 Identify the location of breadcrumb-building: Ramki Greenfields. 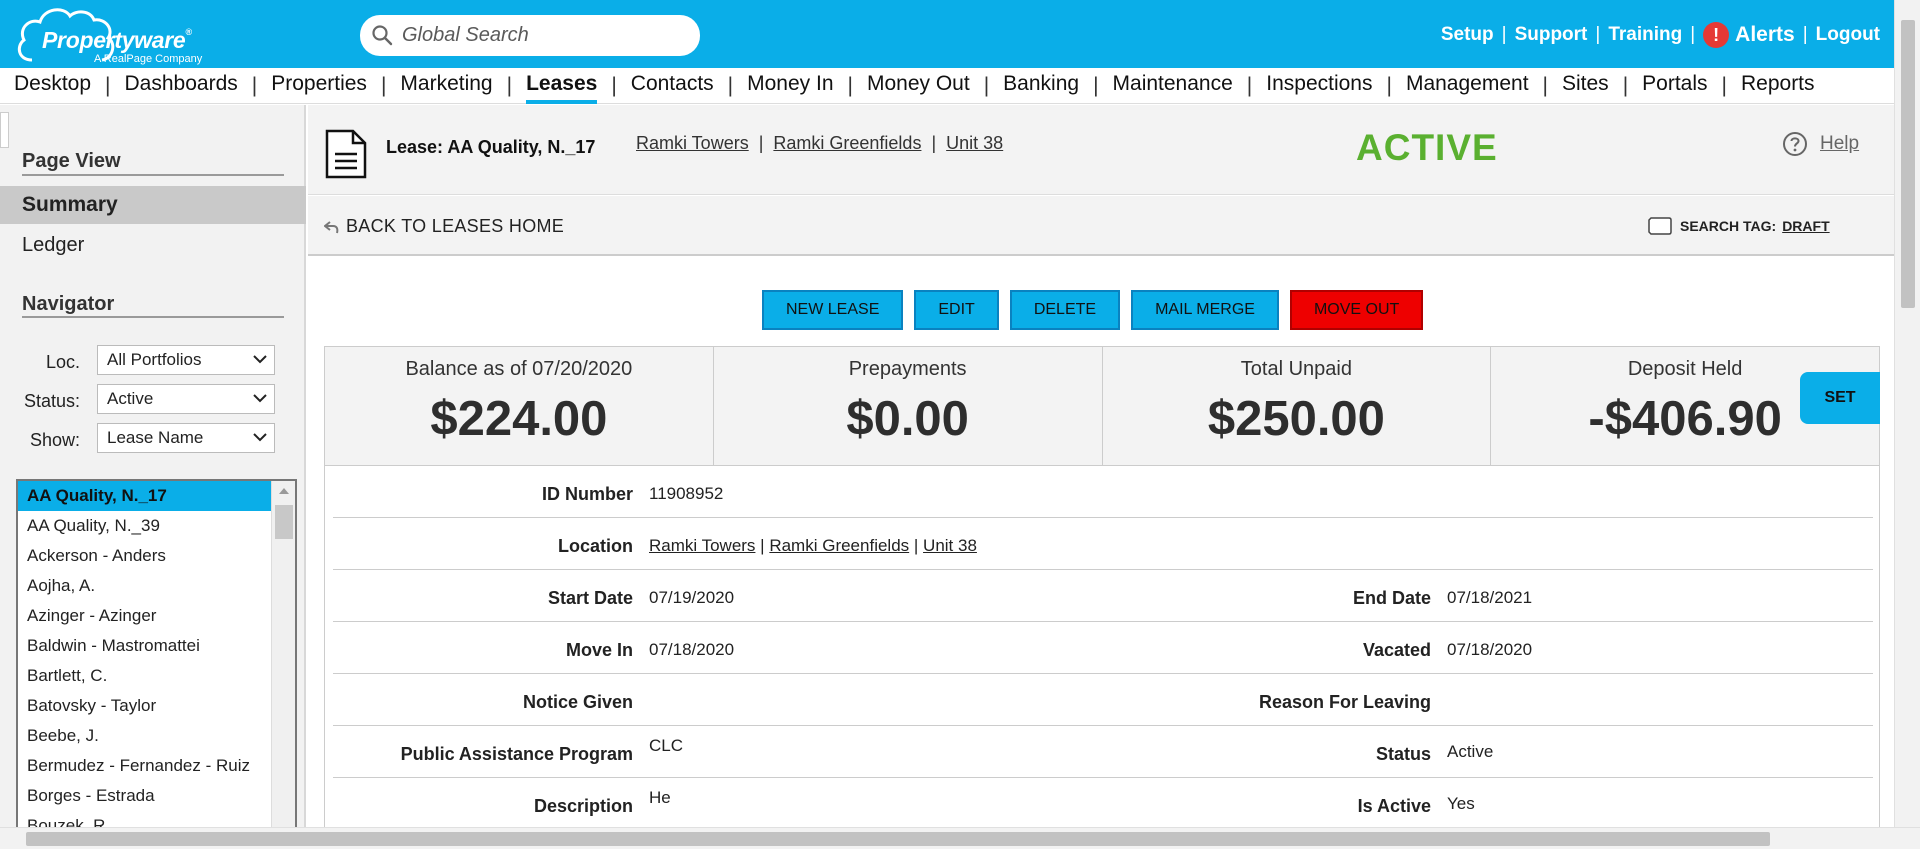
(847, 143).